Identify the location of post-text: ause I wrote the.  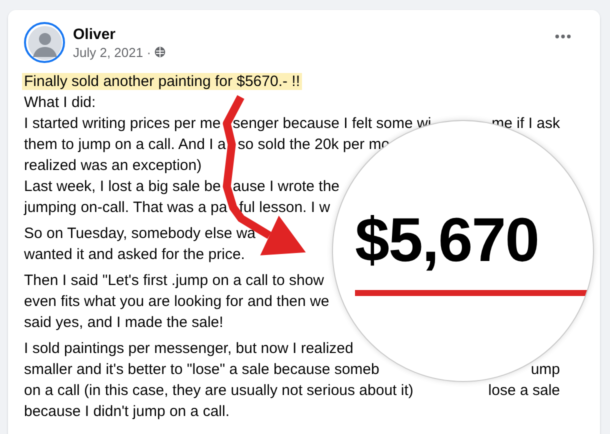
(286, 187).